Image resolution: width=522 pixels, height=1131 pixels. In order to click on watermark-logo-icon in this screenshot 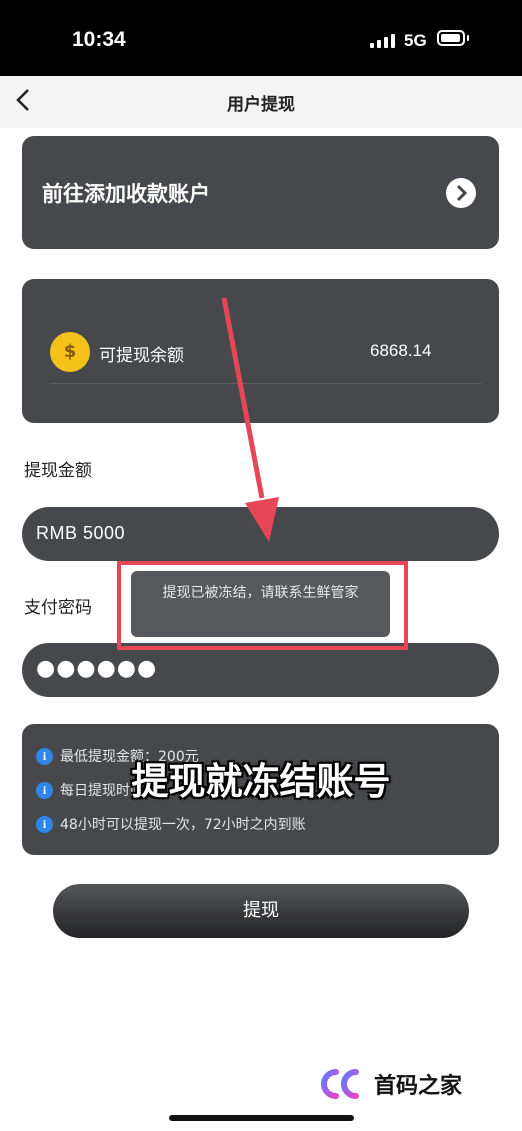, I will do `click(340, 1084)`.